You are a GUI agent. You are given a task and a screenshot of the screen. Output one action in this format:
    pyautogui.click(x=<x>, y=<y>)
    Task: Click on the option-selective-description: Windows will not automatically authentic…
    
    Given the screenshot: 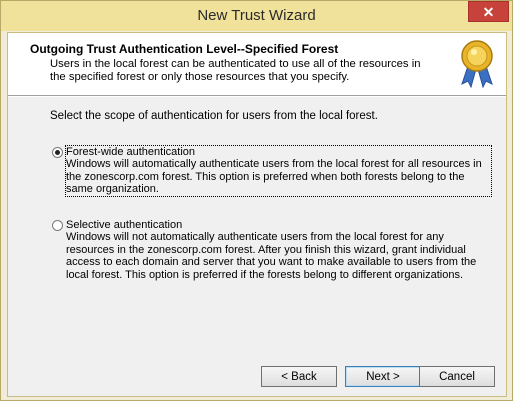 What is the action you would take?
    pyautogui.click(x=271, y=256)
    